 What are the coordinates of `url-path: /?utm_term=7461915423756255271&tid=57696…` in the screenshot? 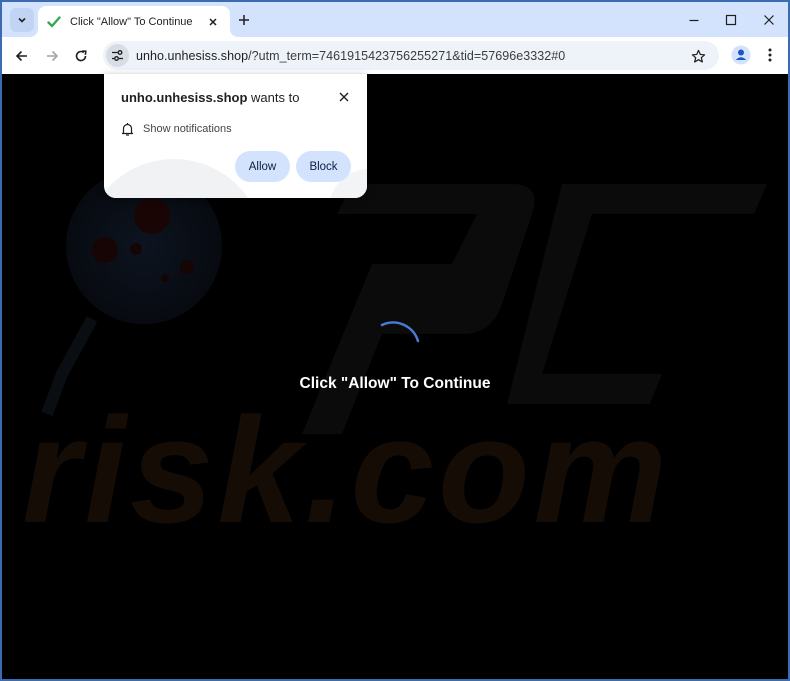 It's located at (407, 55).